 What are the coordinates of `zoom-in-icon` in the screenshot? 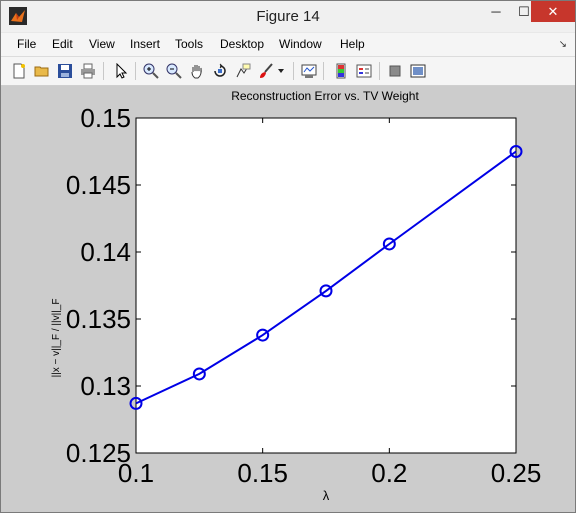 It's located at (151, 71).